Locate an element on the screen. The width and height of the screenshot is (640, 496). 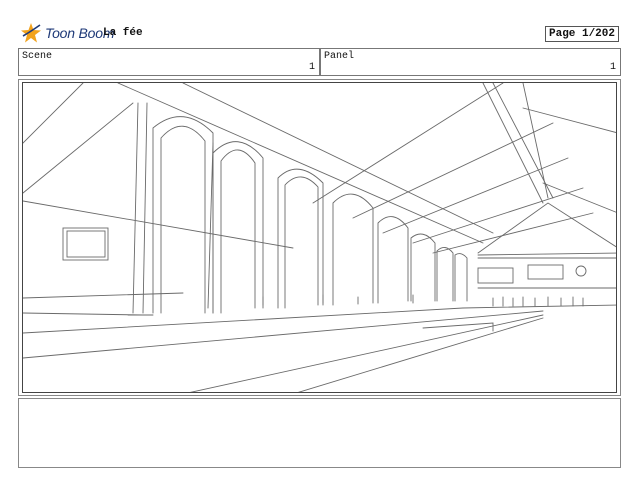
project-title: La fée is located at coordinates (123, 33).